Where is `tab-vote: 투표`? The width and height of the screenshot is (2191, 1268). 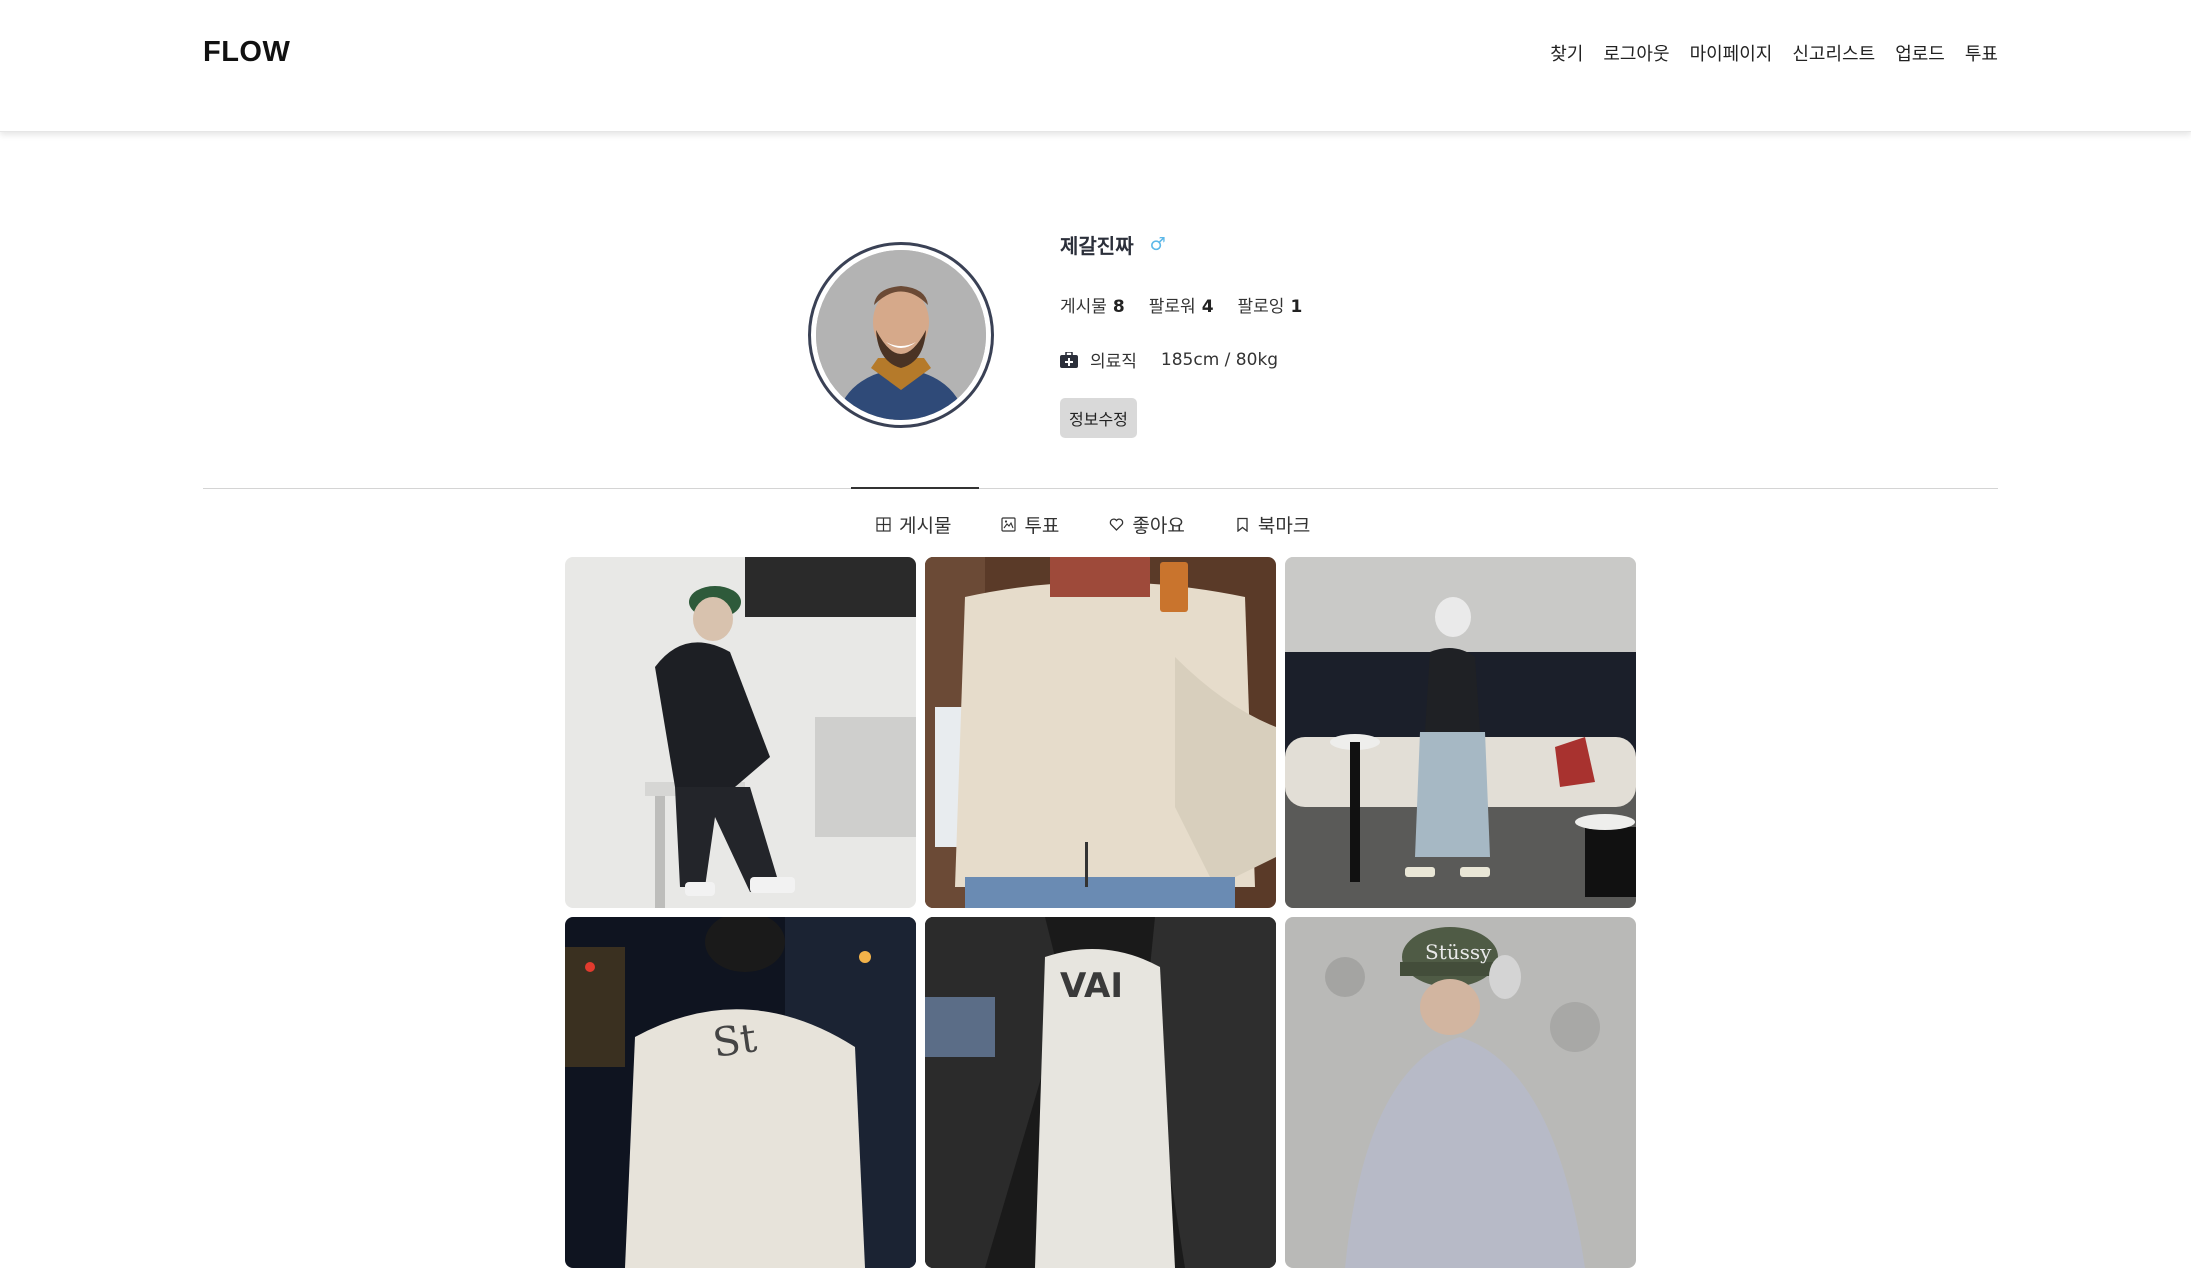 tab-vote: 투표 is located at coordinates (1030, 524).